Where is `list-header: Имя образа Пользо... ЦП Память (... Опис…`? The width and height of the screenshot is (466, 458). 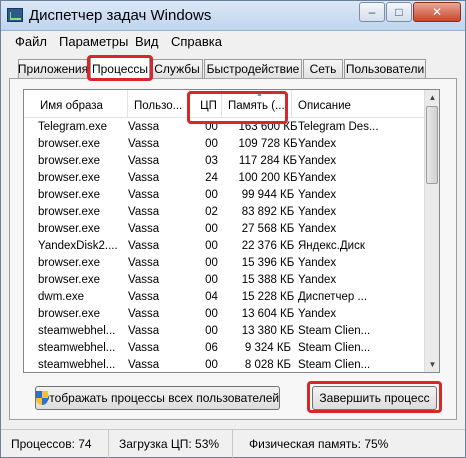 list-header: Имя образа Пользо... ЦП Память (... Опис… is located at coordinates (224, 104).